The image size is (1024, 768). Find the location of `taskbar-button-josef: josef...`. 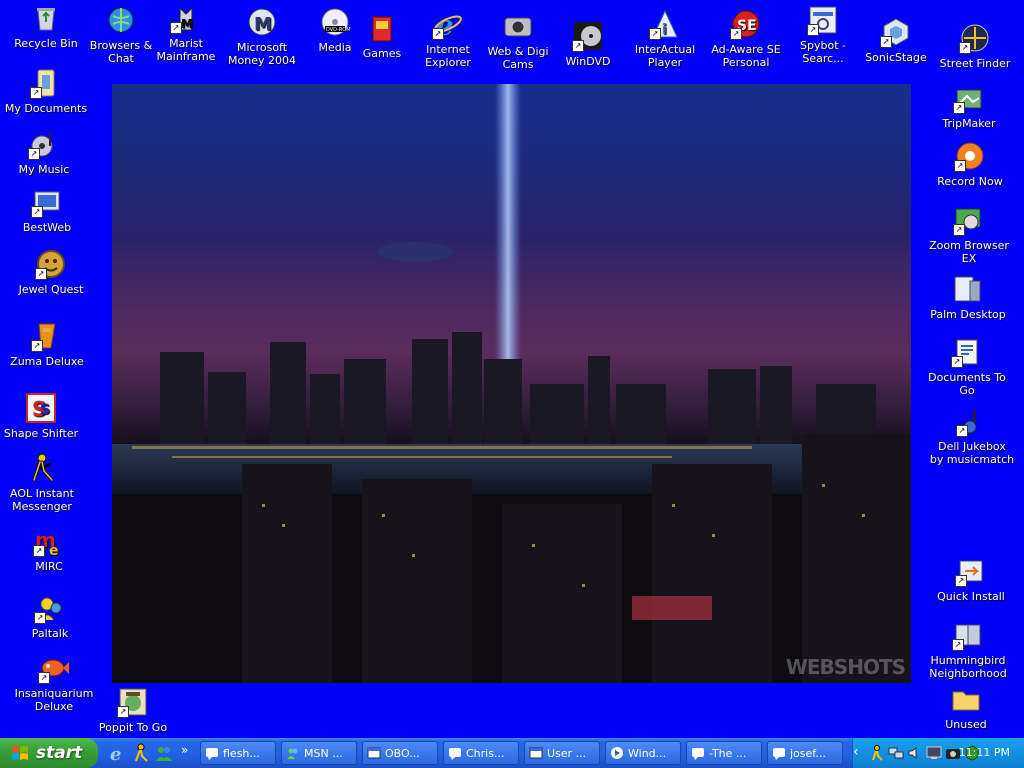

taskbar-button-josef: josef... is located at coordinates (805, 753).